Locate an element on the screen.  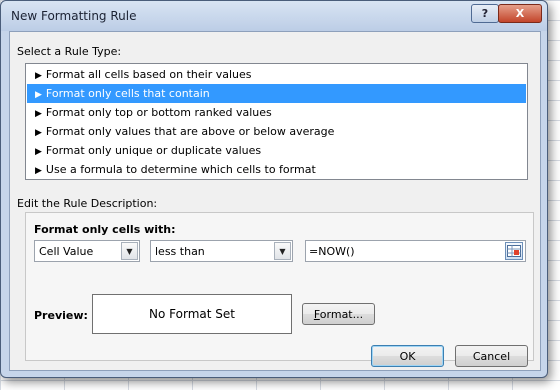
close-button: X is located at coordinates (520, 13).